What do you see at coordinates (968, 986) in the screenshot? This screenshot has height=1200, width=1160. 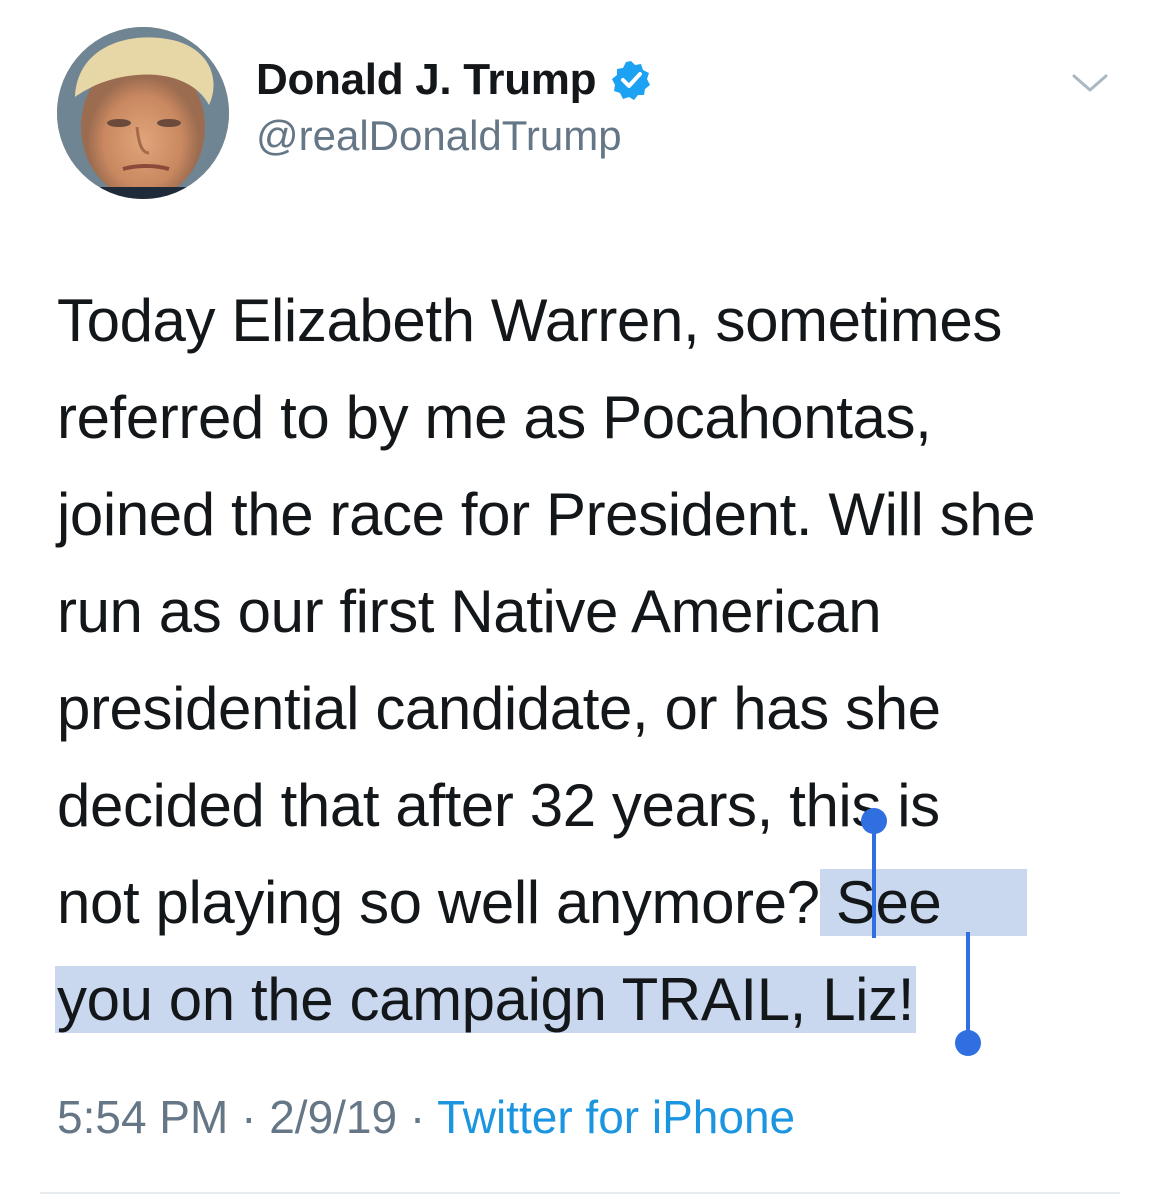 I see `selection-end-handle` at bounding box center [968, 986].